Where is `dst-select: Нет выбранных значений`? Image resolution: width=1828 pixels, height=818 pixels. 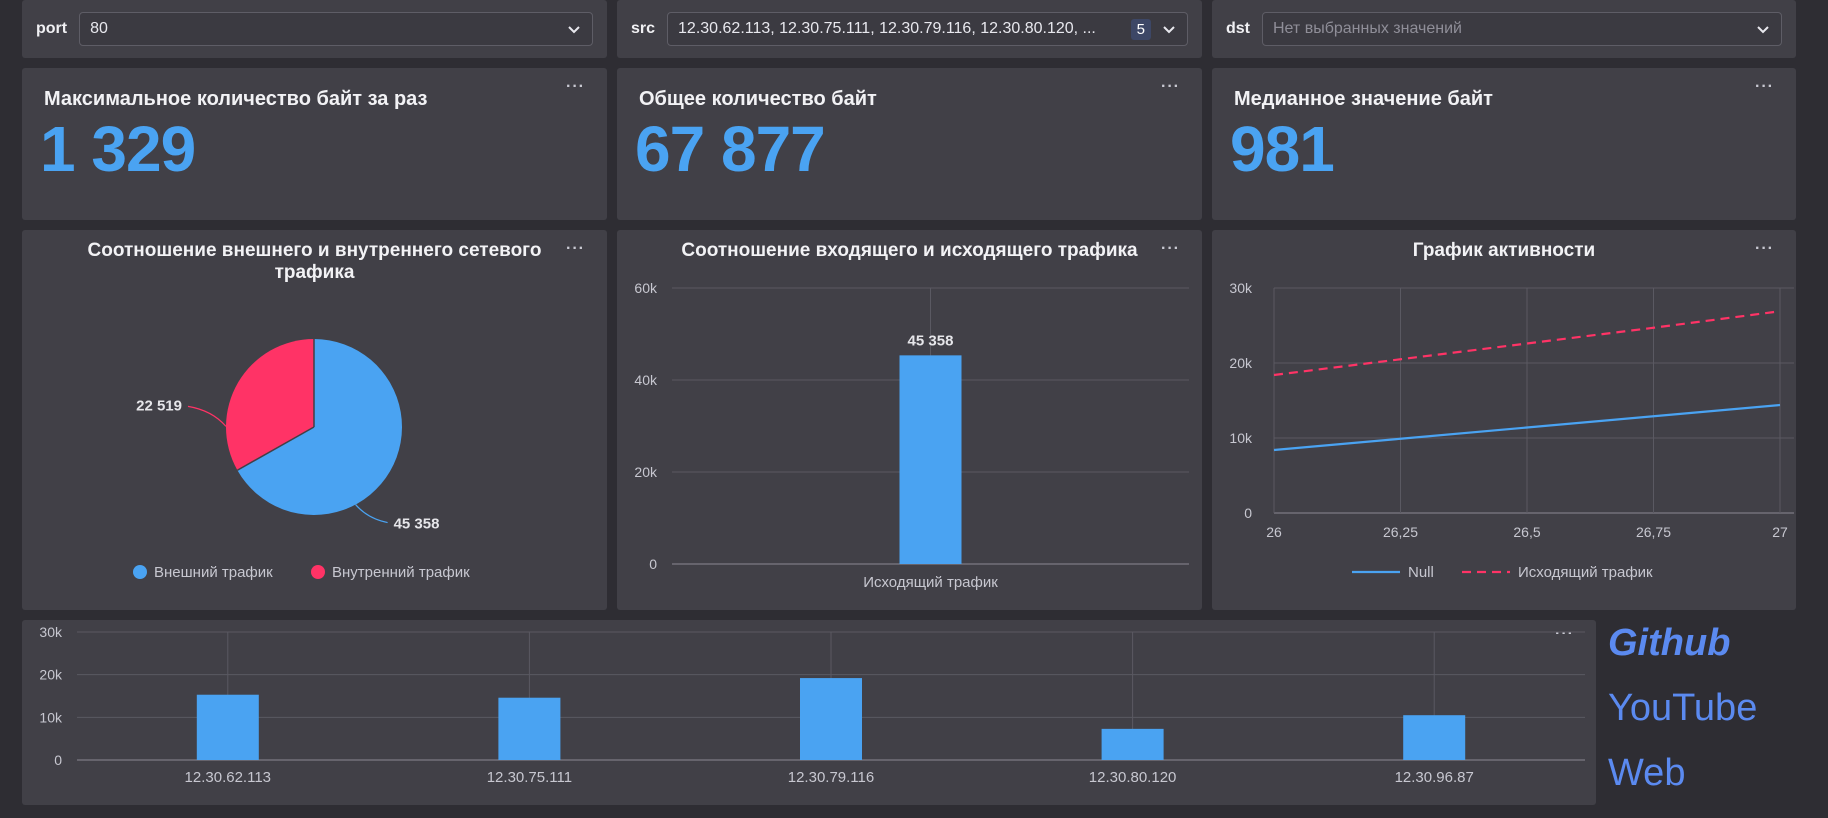 dst-select: Нет выбранных значений is located at coordinates (1522, 29).